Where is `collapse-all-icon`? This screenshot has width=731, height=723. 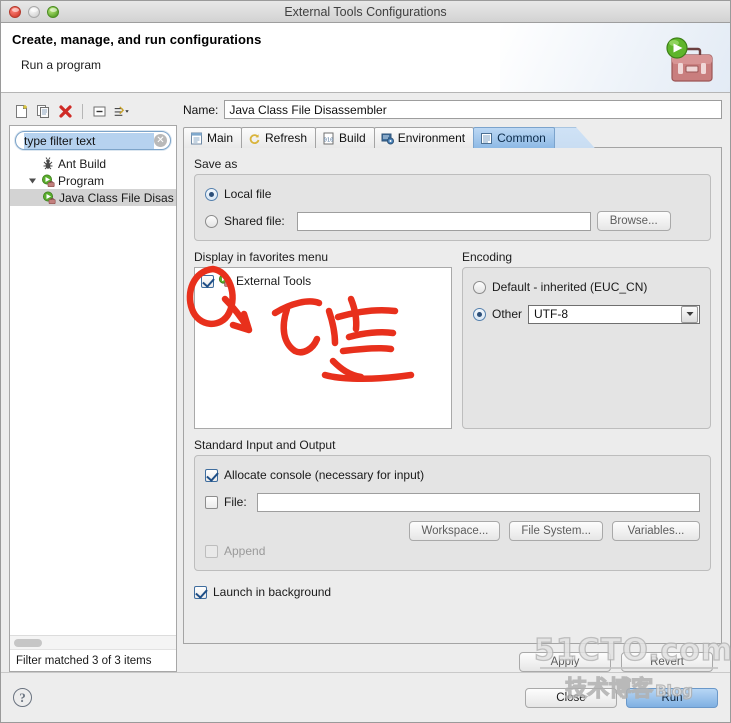
collapse-all-icon is located at coordinates (99, 111).